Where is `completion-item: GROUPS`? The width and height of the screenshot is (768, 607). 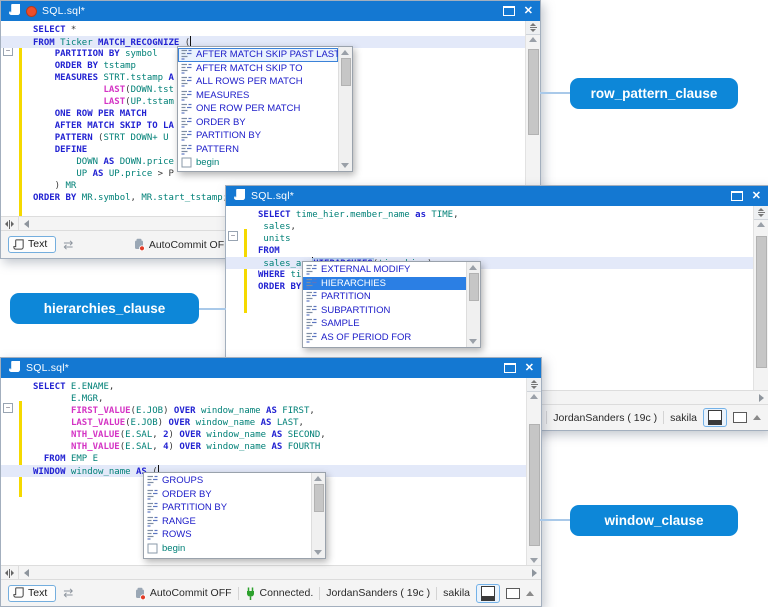
completion-item: GROUPS is located at coordinates (227, 481).